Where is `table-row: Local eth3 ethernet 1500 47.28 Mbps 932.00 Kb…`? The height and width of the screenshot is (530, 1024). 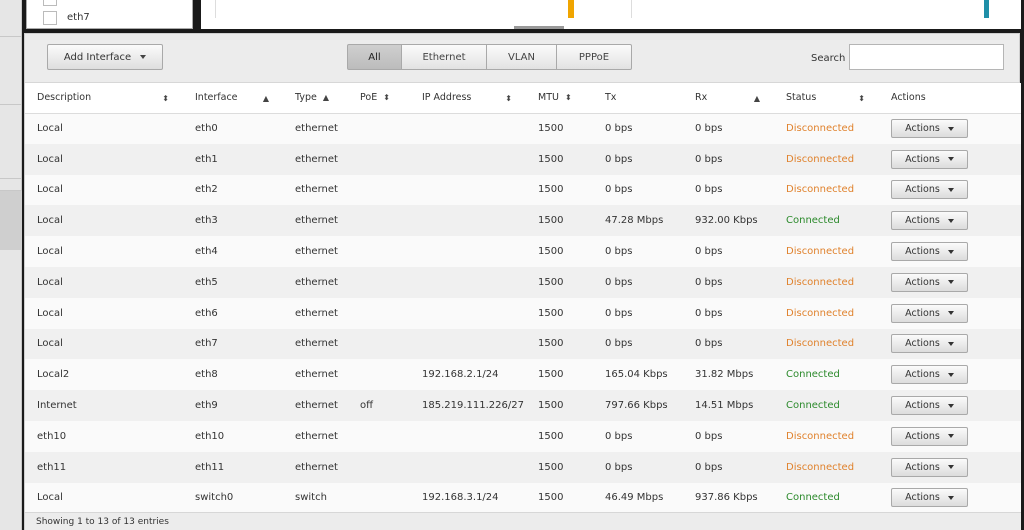
table-row: Local eth3 ethernet 1500 47.28 Mbps 932.00 Kb… is located at coordinates (523, 221).